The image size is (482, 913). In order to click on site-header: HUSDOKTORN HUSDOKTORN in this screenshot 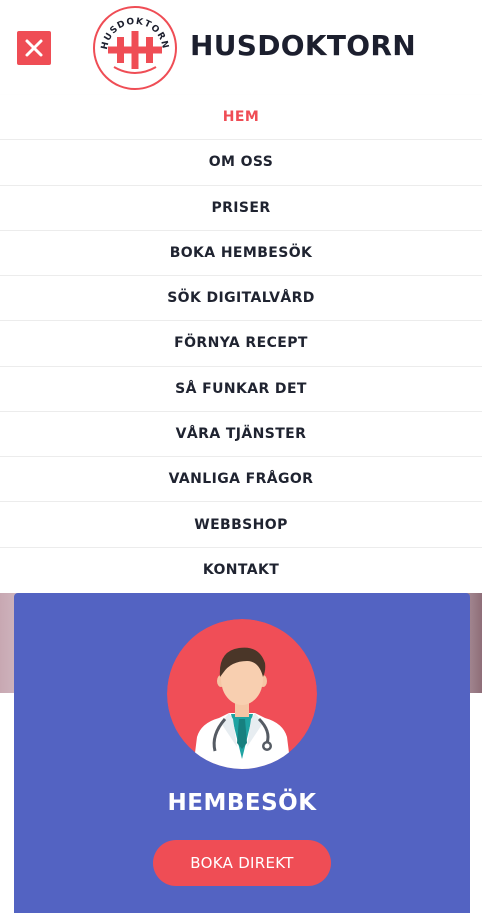, I will do `click(241, 47)`.